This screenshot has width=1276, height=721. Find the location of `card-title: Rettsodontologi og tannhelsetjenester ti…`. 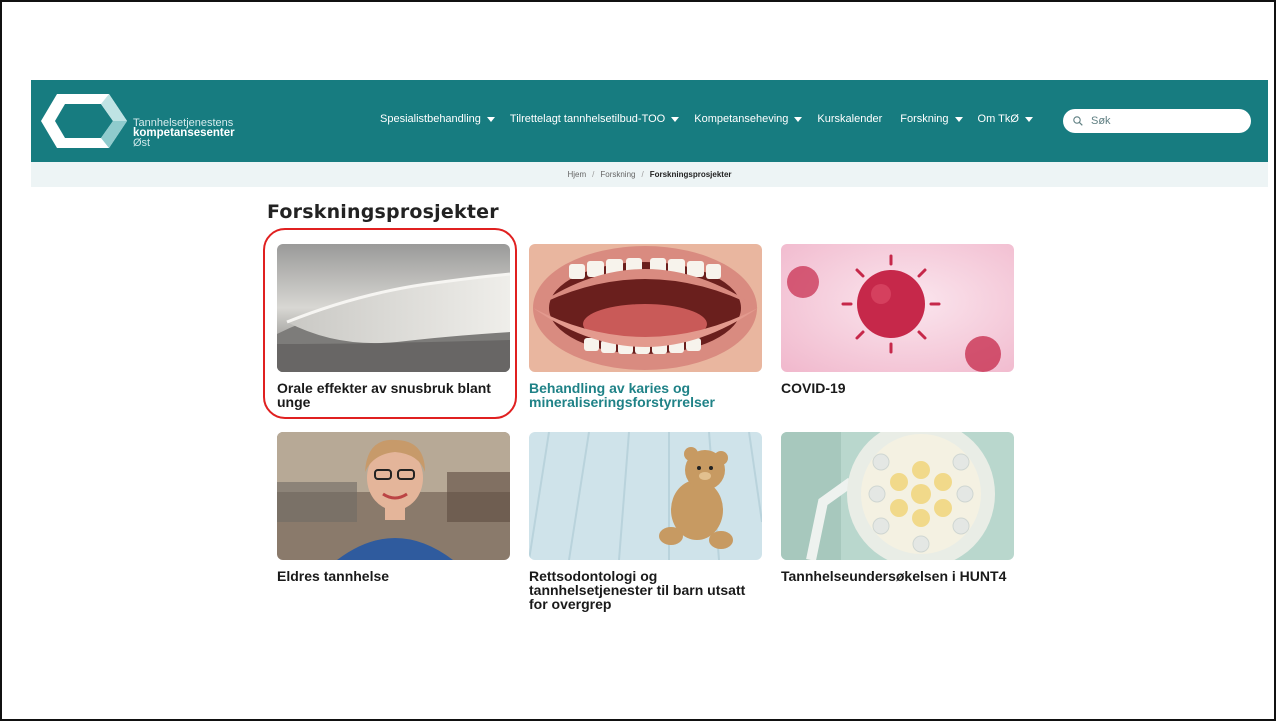

card-title: Rettsodontologi og tannhelsetjenester ti… is located at coordinates (645, 590).